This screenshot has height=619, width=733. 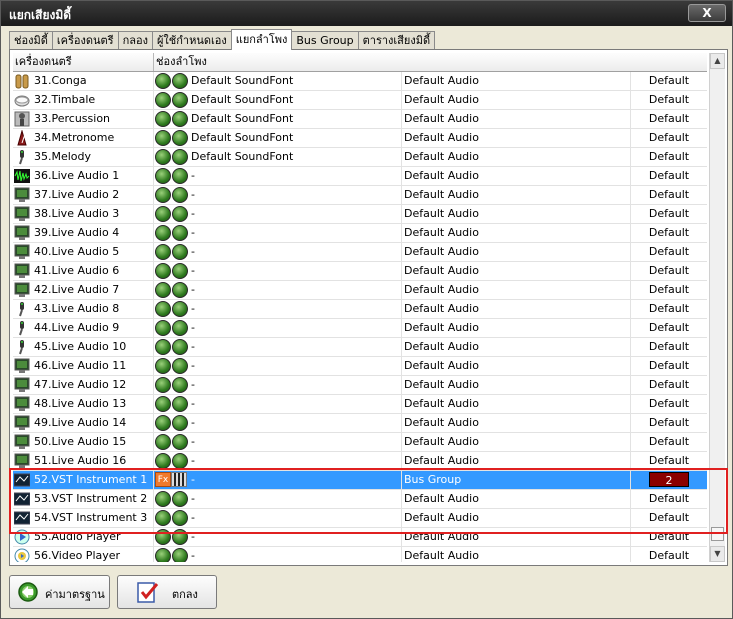 I want to click on tab-3: ผู้ใช้กำหนดเอง, so click(x=191, y=40).